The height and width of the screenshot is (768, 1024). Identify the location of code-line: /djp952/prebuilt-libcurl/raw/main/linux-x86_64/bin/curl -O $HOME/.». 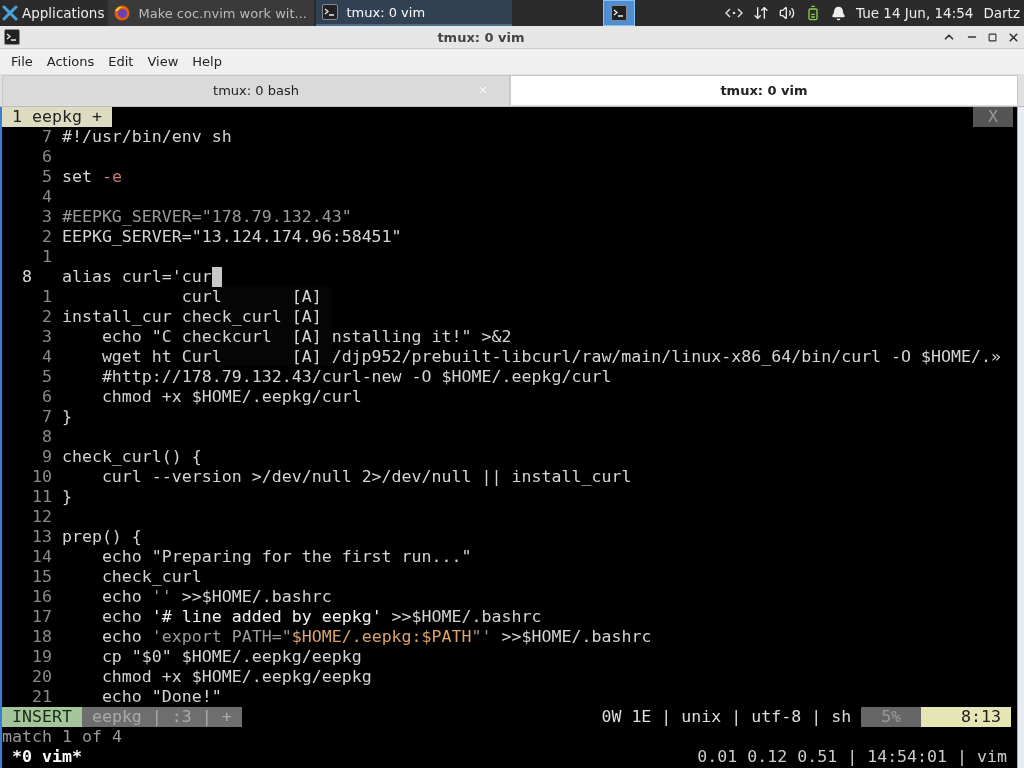
(666, 357).